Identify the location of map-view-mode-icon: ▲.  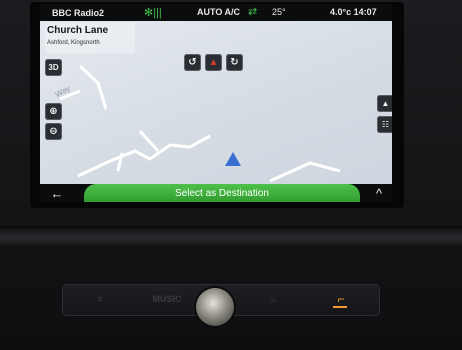
(384, 103).